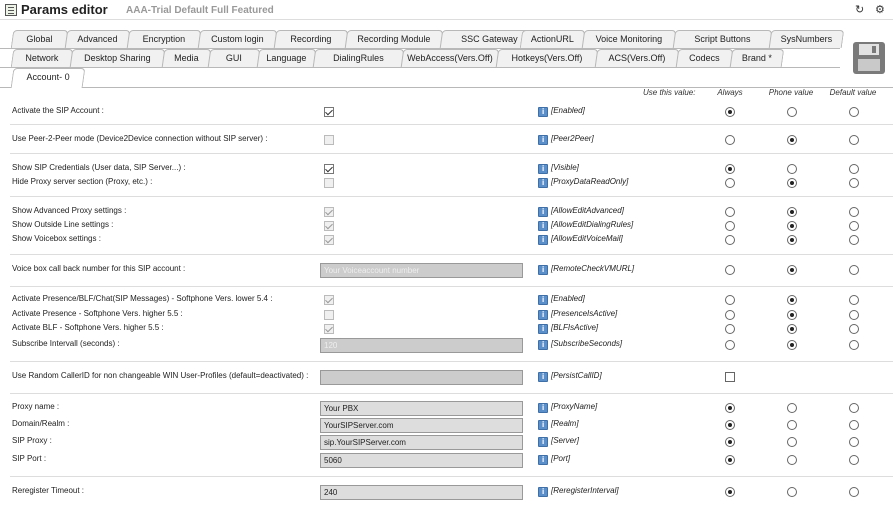  I want to click on tab-voice-monitoring: Voice Monitoring, so click(629, 39).